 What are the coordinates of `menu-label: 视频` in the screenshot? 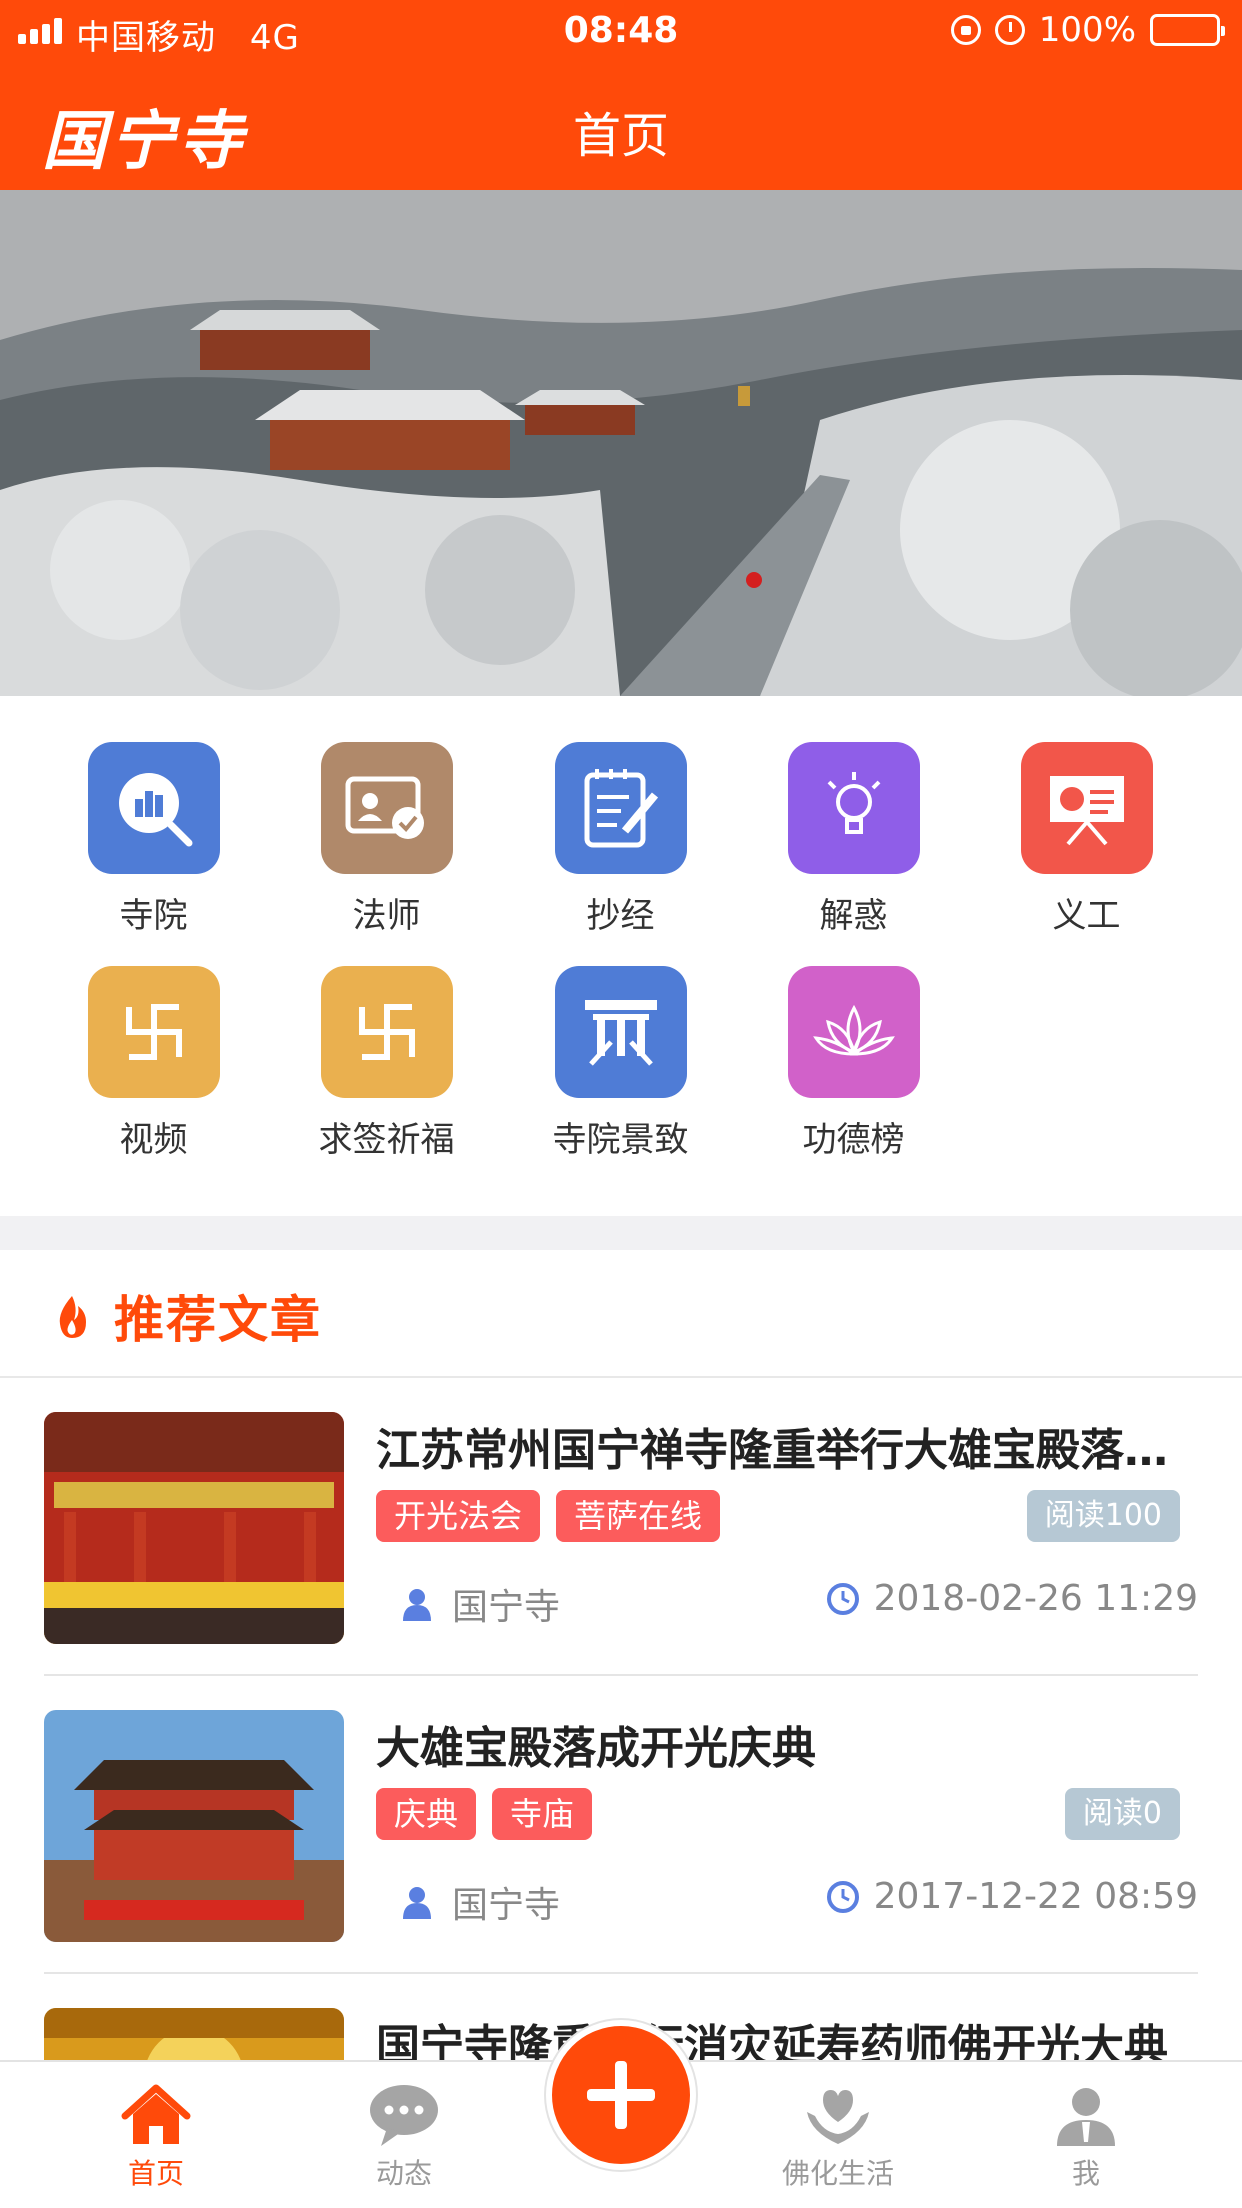 It's located at (153, 1140).